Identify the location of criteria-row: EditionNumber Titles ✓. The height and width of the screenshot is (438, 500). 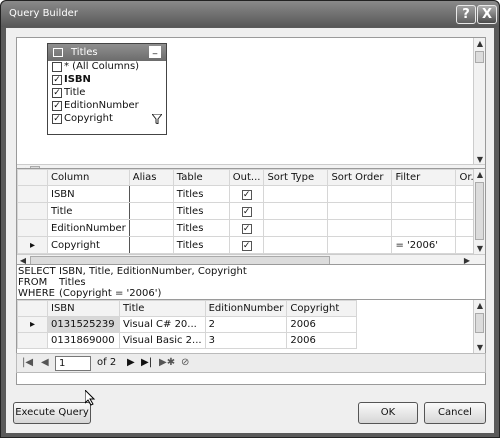
(251, 228).